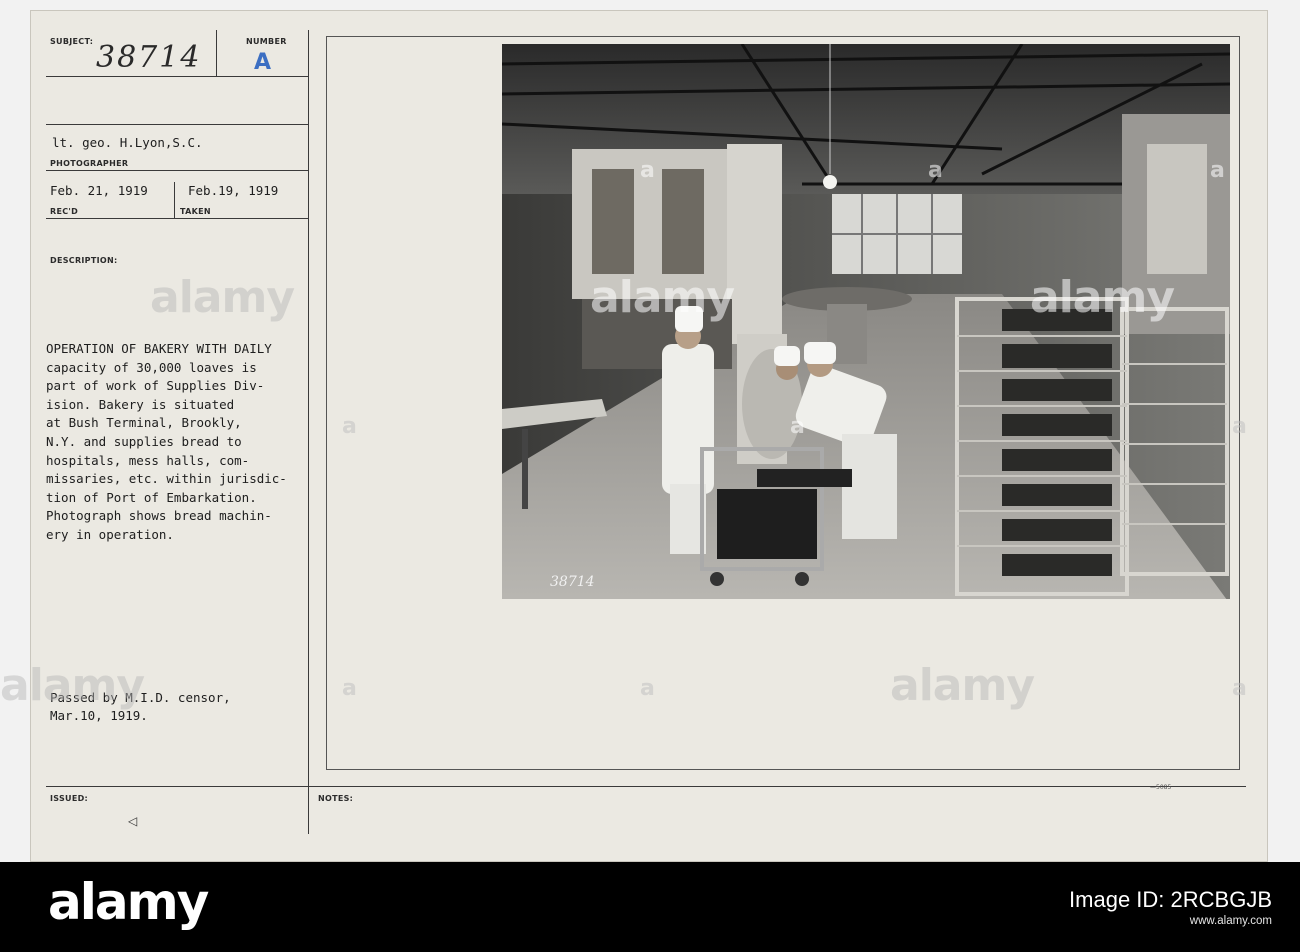  I want to click on alamy-logo: alamy, so click(128, 902).